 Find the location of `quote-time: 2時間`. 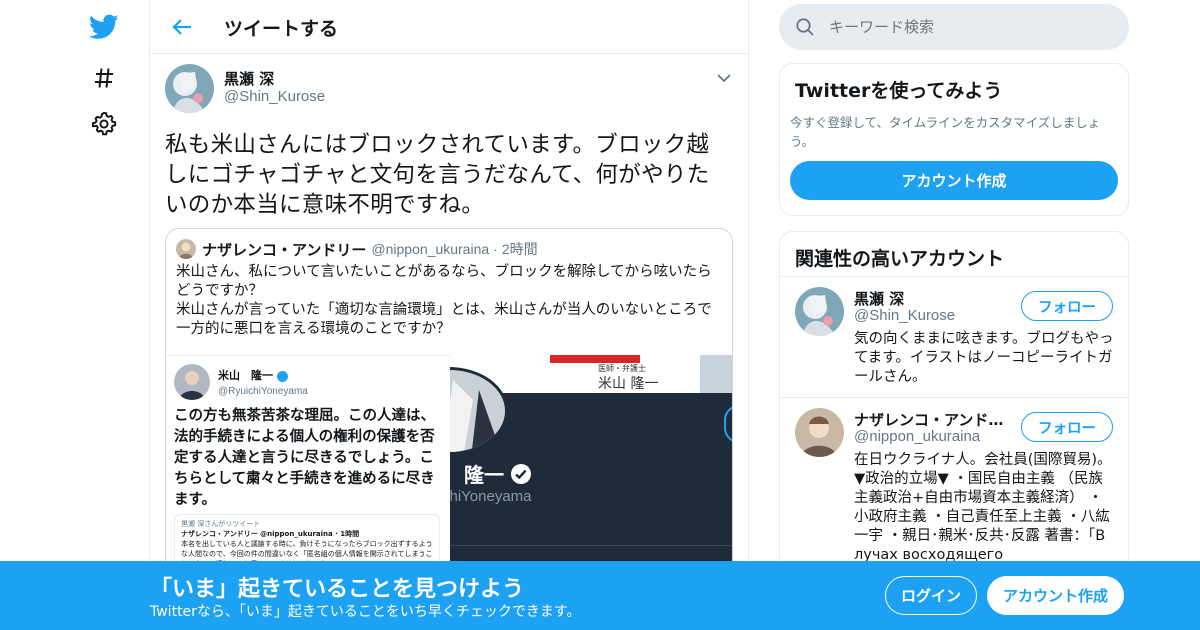

quote-time: 2時間 is located at coordinates (519, 249).